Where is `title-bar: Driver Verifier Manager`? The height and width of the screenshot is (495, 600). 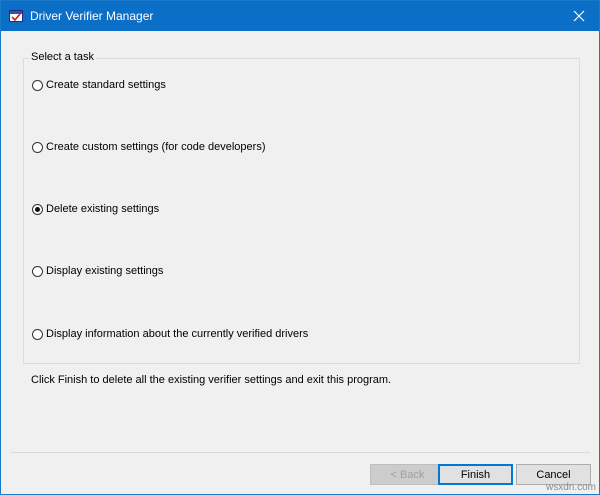
title-bar: Driver Verifier Manager is located at coordinates (300, 16).